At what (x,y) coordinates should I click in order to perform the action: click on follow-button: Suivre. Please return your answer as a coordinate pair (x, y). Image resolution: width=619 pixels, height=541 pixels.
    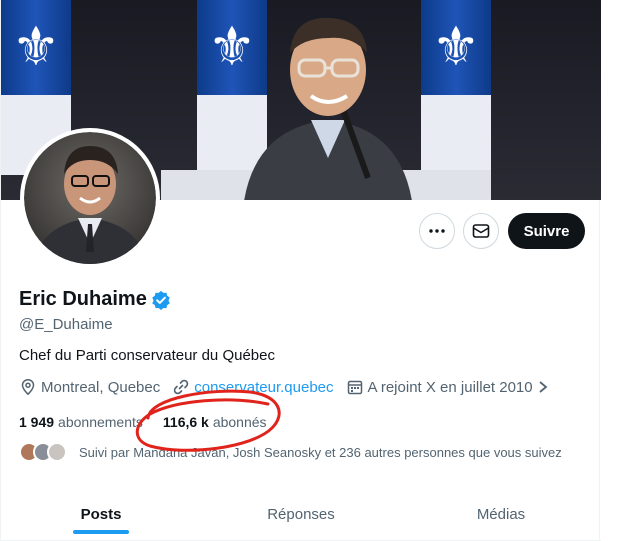
    Looking at the image, I should click on (546, 231).